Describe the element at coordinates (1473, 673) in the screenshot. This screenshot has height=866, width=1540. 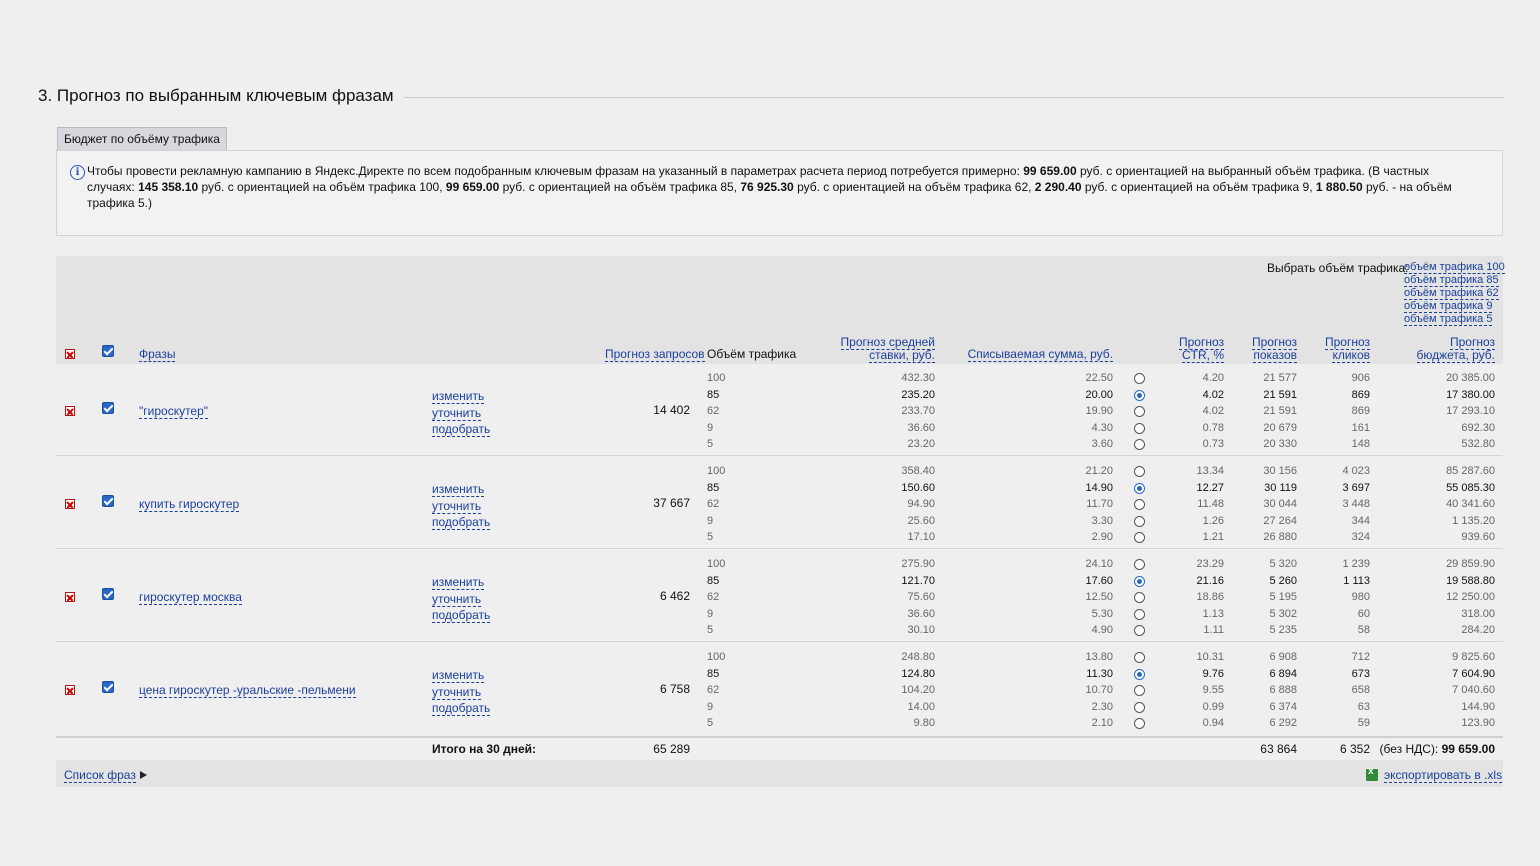
I see `budget-value: 7 604.90` at that location.